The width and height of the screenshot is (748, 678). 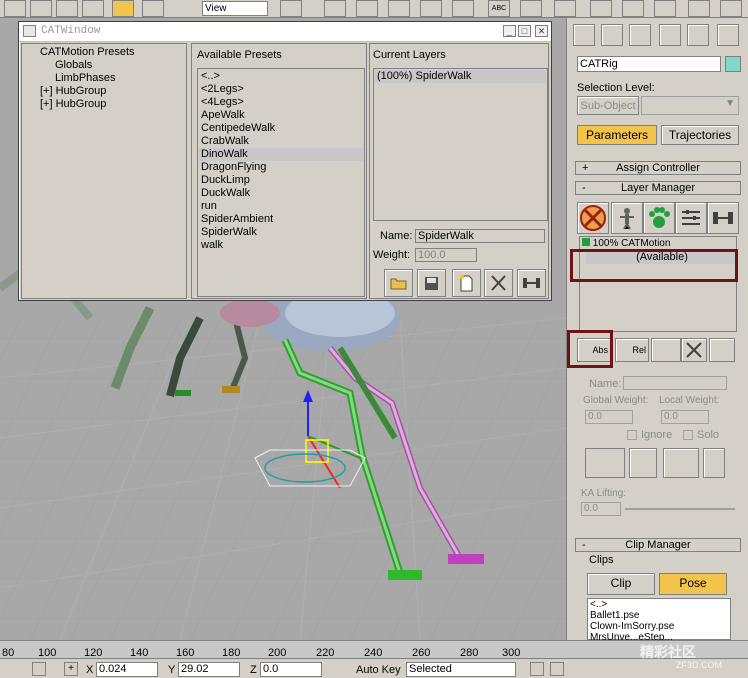 What do you see at coordinates (601, 509) in the screenshot?
I see `ka-lifting-field: 0.0` at bounding box center [601, 509].